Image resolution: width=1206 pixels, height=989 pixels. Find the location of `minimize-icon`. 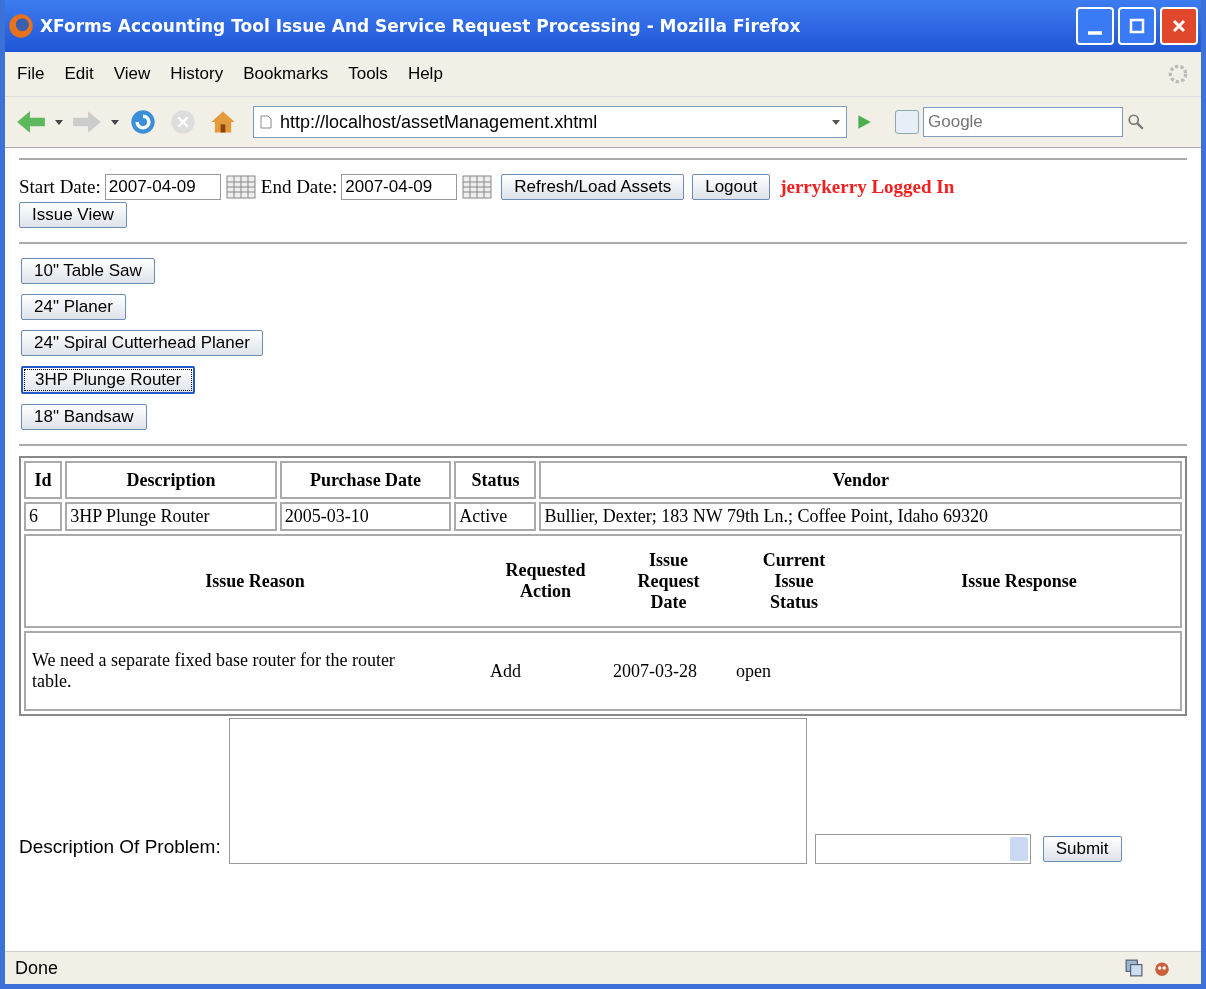

minimize-icon is located at coordinates (1095, 33).